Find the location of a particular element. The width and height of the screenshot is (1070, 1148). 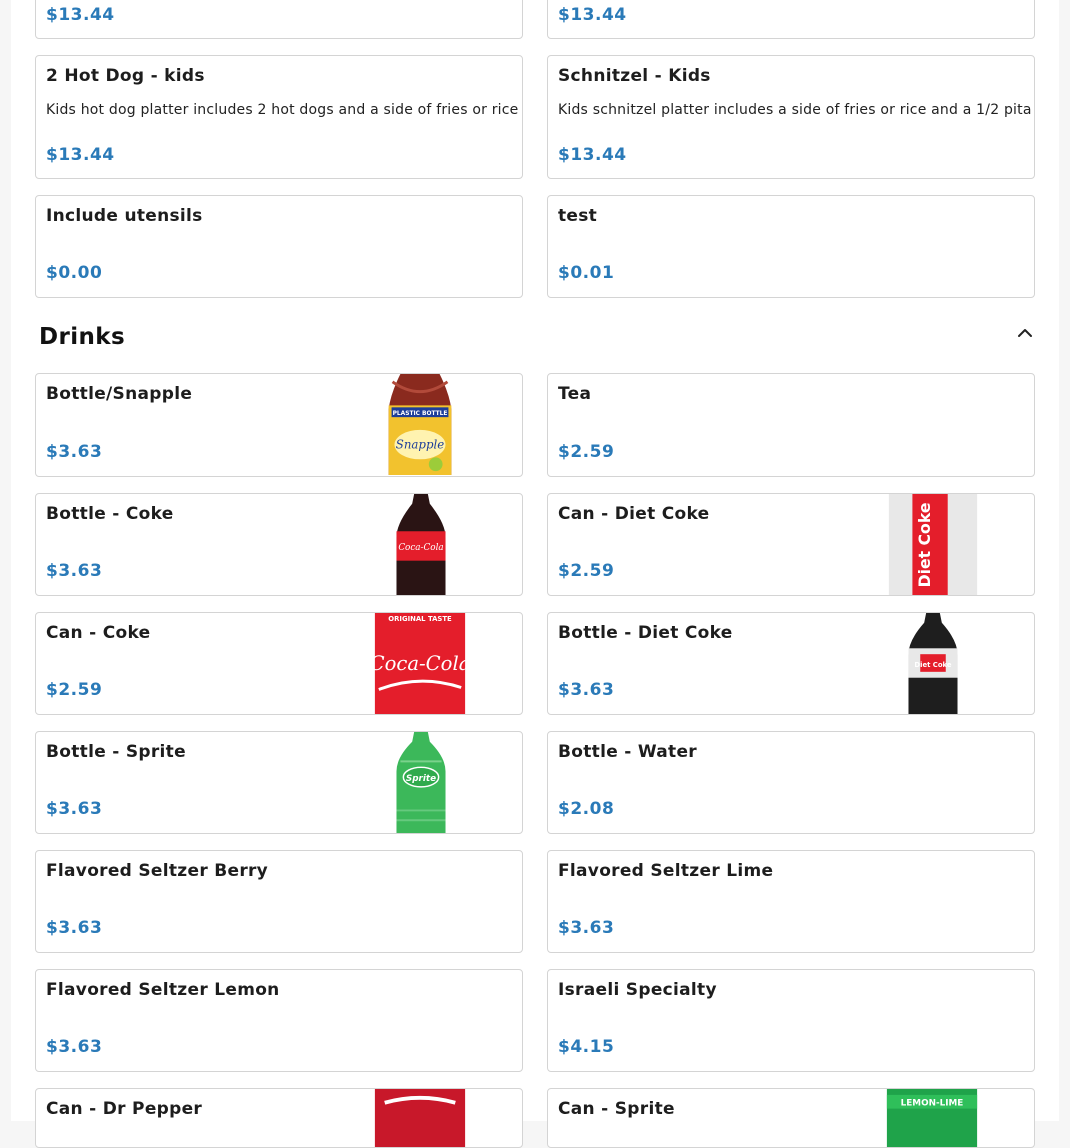

diet-coke-can-image: Diet Coke is located at coordinates (933, 544).